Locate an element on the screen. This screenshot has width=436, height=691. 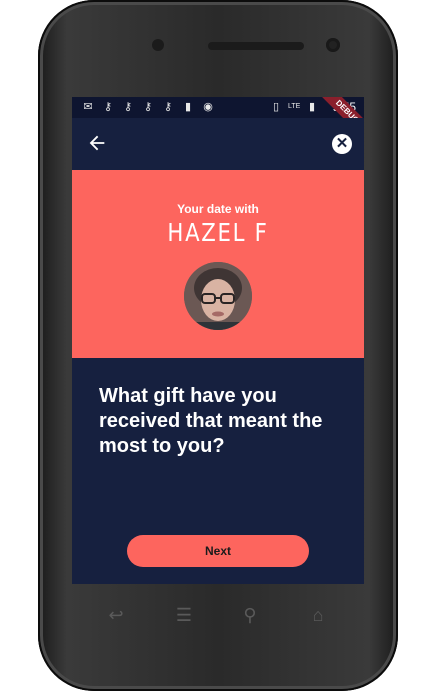
close-button: ✕ is located at coordinates (342, 144).